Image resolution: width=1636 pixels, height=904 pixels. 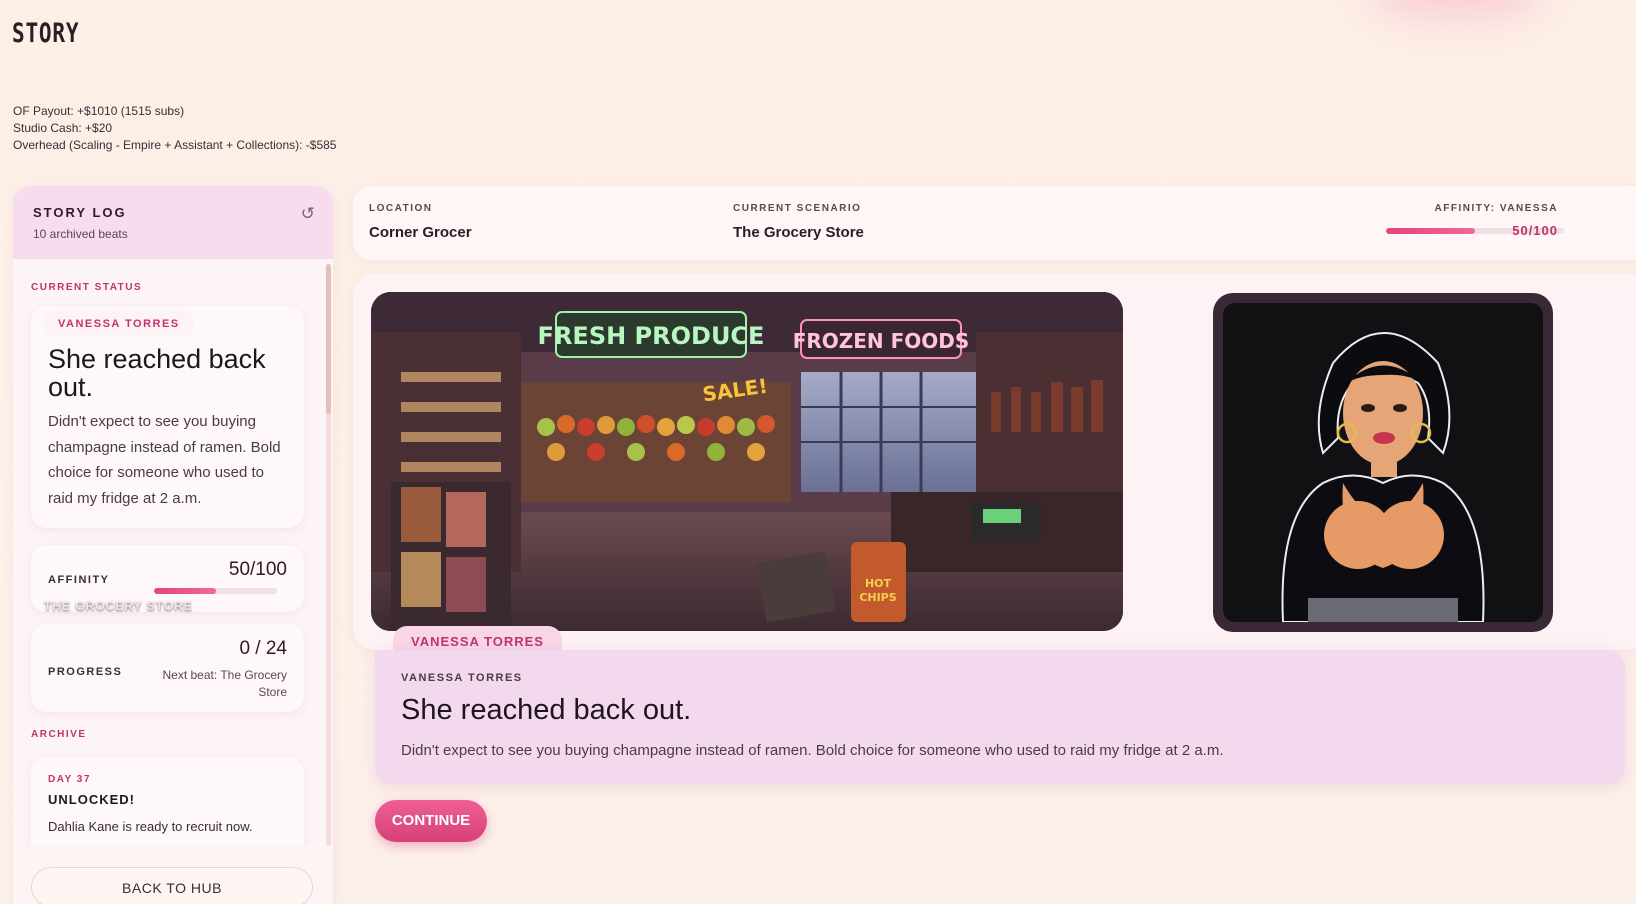 What do you see at coordinates (173, 222) in the screenshot?
I see `sidebar-header: STORY LOG 10 archived beats ↺` at bounding box center [173, 222].